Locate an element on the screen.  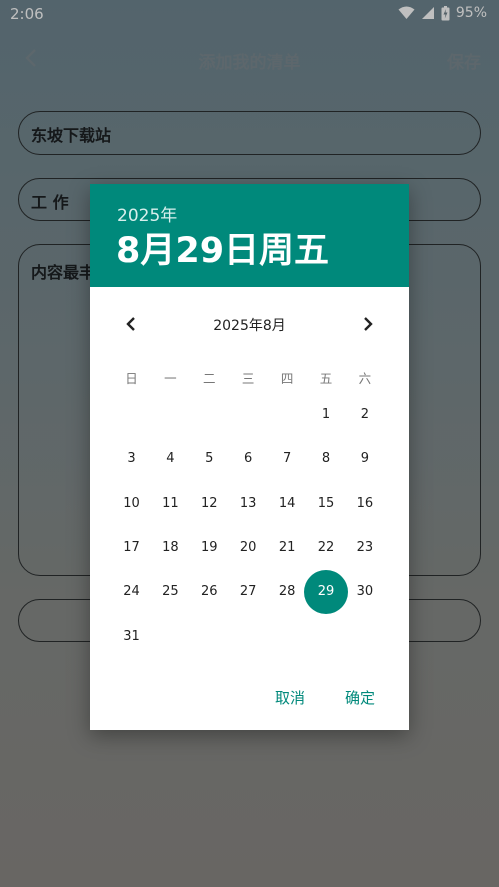
calendar-day: 30 is located at coordinates (365, 592).